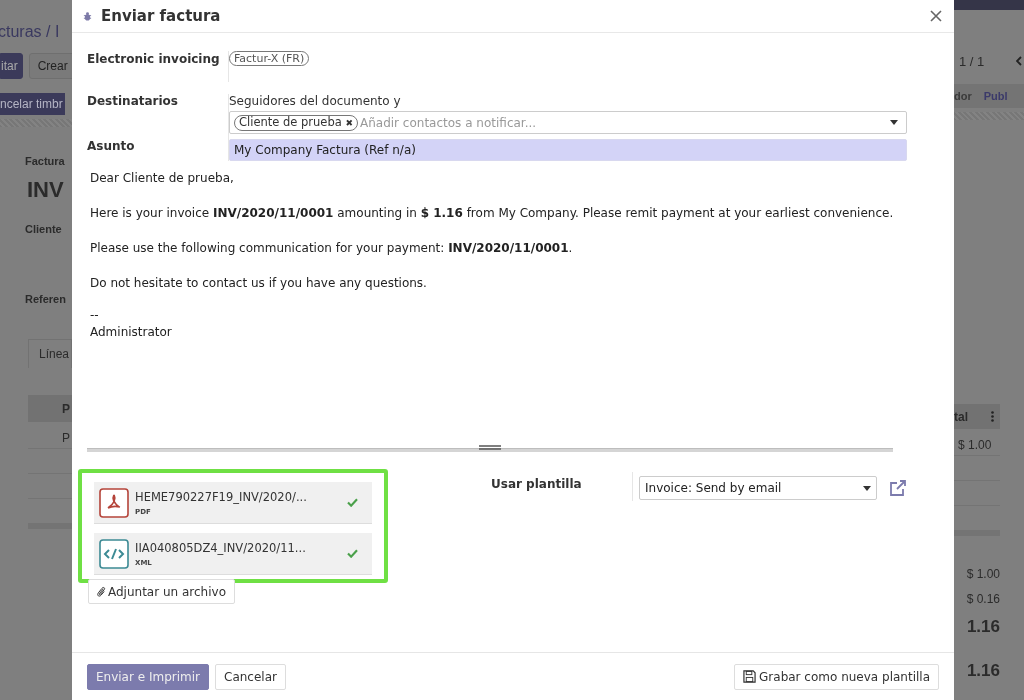  What do you see at coordinates (95, 315) in the screenshot?
I see `signature-line: --` at bounding box center [95, 315].